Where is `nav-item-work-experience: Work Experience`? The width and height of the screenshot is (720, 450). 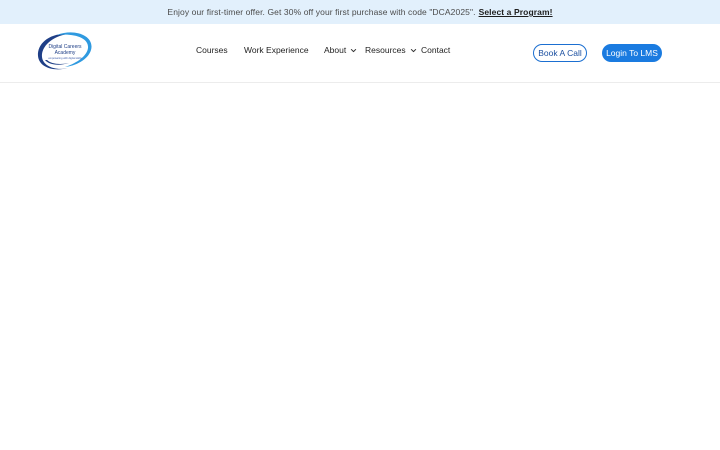
nav-item-work-experience: Work Experience is located at coordinates (276, 50).